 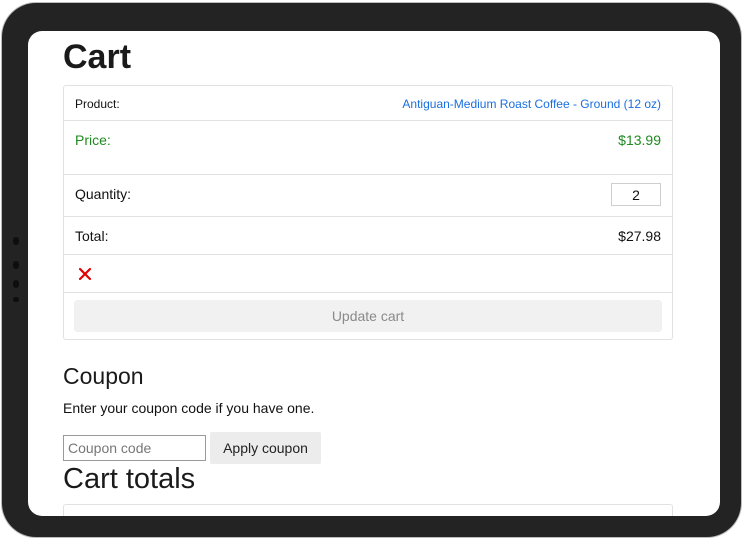 What do you see at coordinates (639, 140) in the screenshot?
I see `price-value: $13.99` at bounding box center [639, 140].